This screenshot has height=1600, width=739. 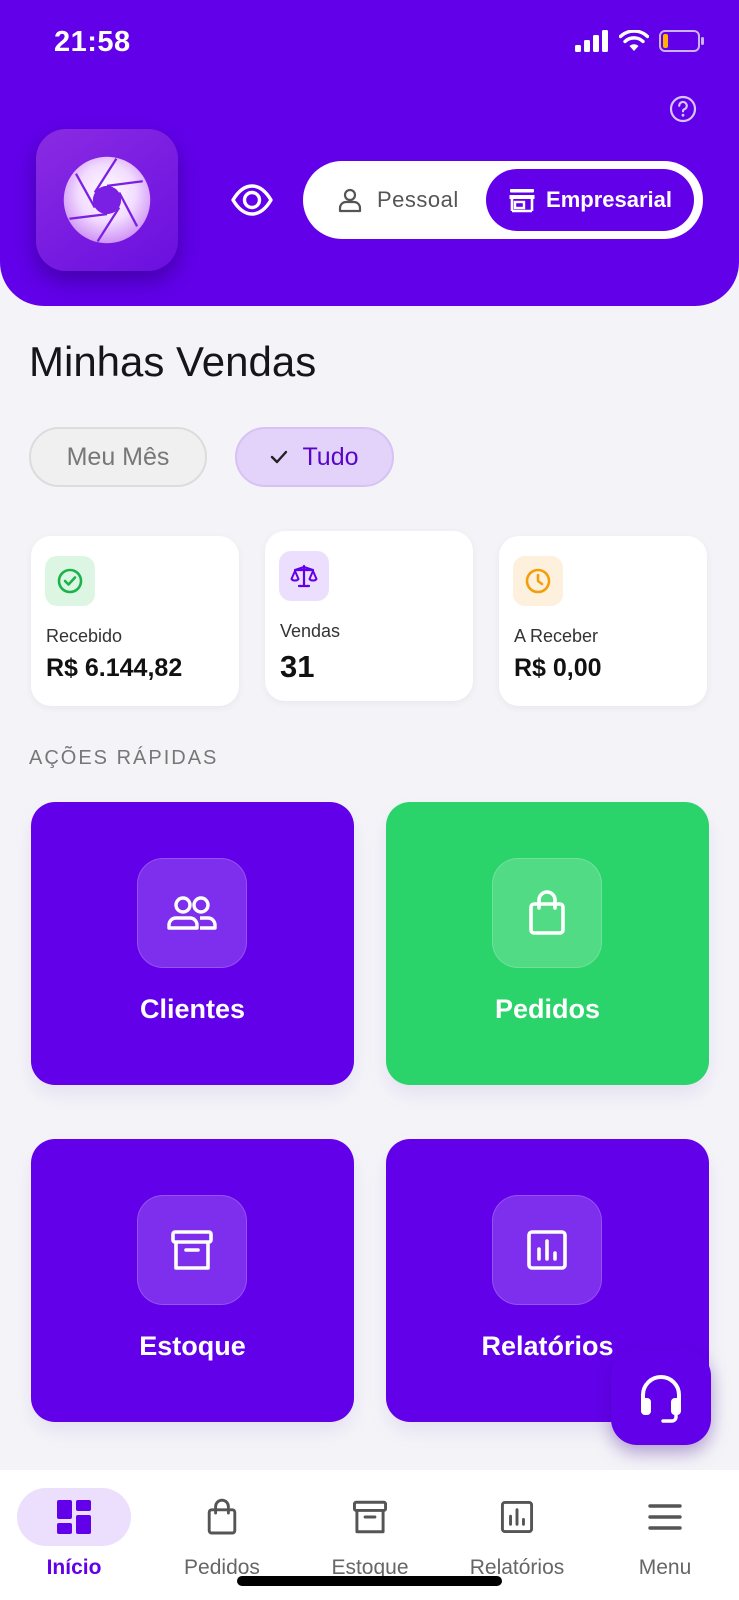 What do you see at coordinates (603, 621) in the screenshot?
I see `stat-card-receivable: A Receber R$ 0,00` at bounding box center [603, 621].